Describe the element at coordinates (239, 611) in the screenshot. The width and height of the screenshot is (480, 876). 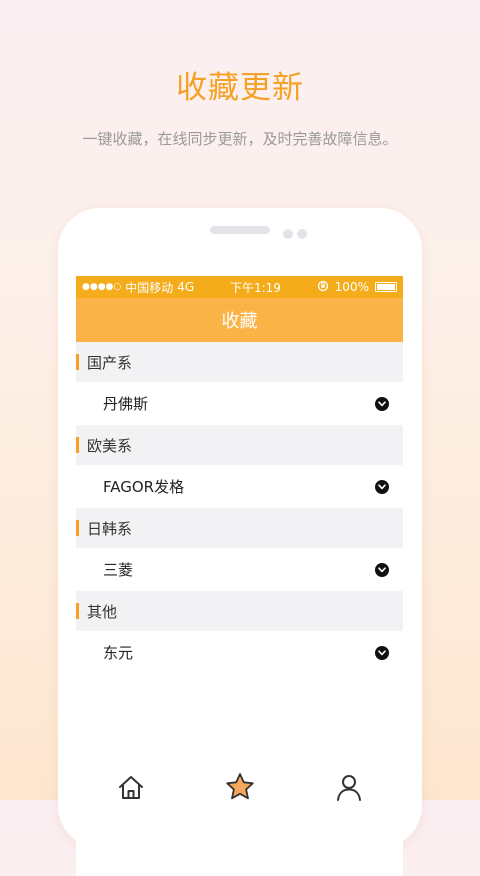
I see `group-header: 其他` at that location.